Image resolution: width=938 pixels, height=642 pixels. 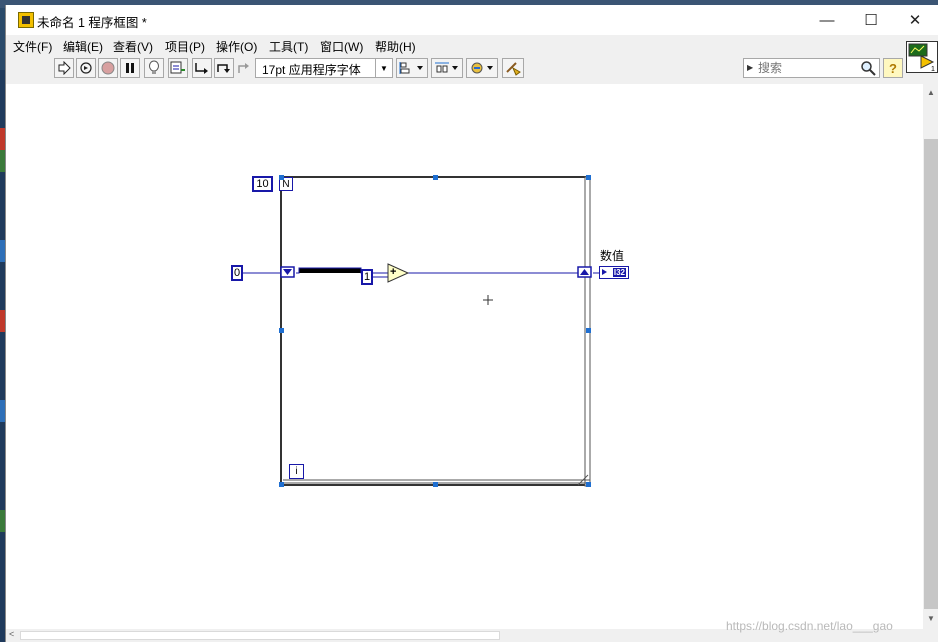 What do you see at coordinates (604, 272) in the screenshot?
I see `indicator-arrow-icon` at bounding box center [604, 272].